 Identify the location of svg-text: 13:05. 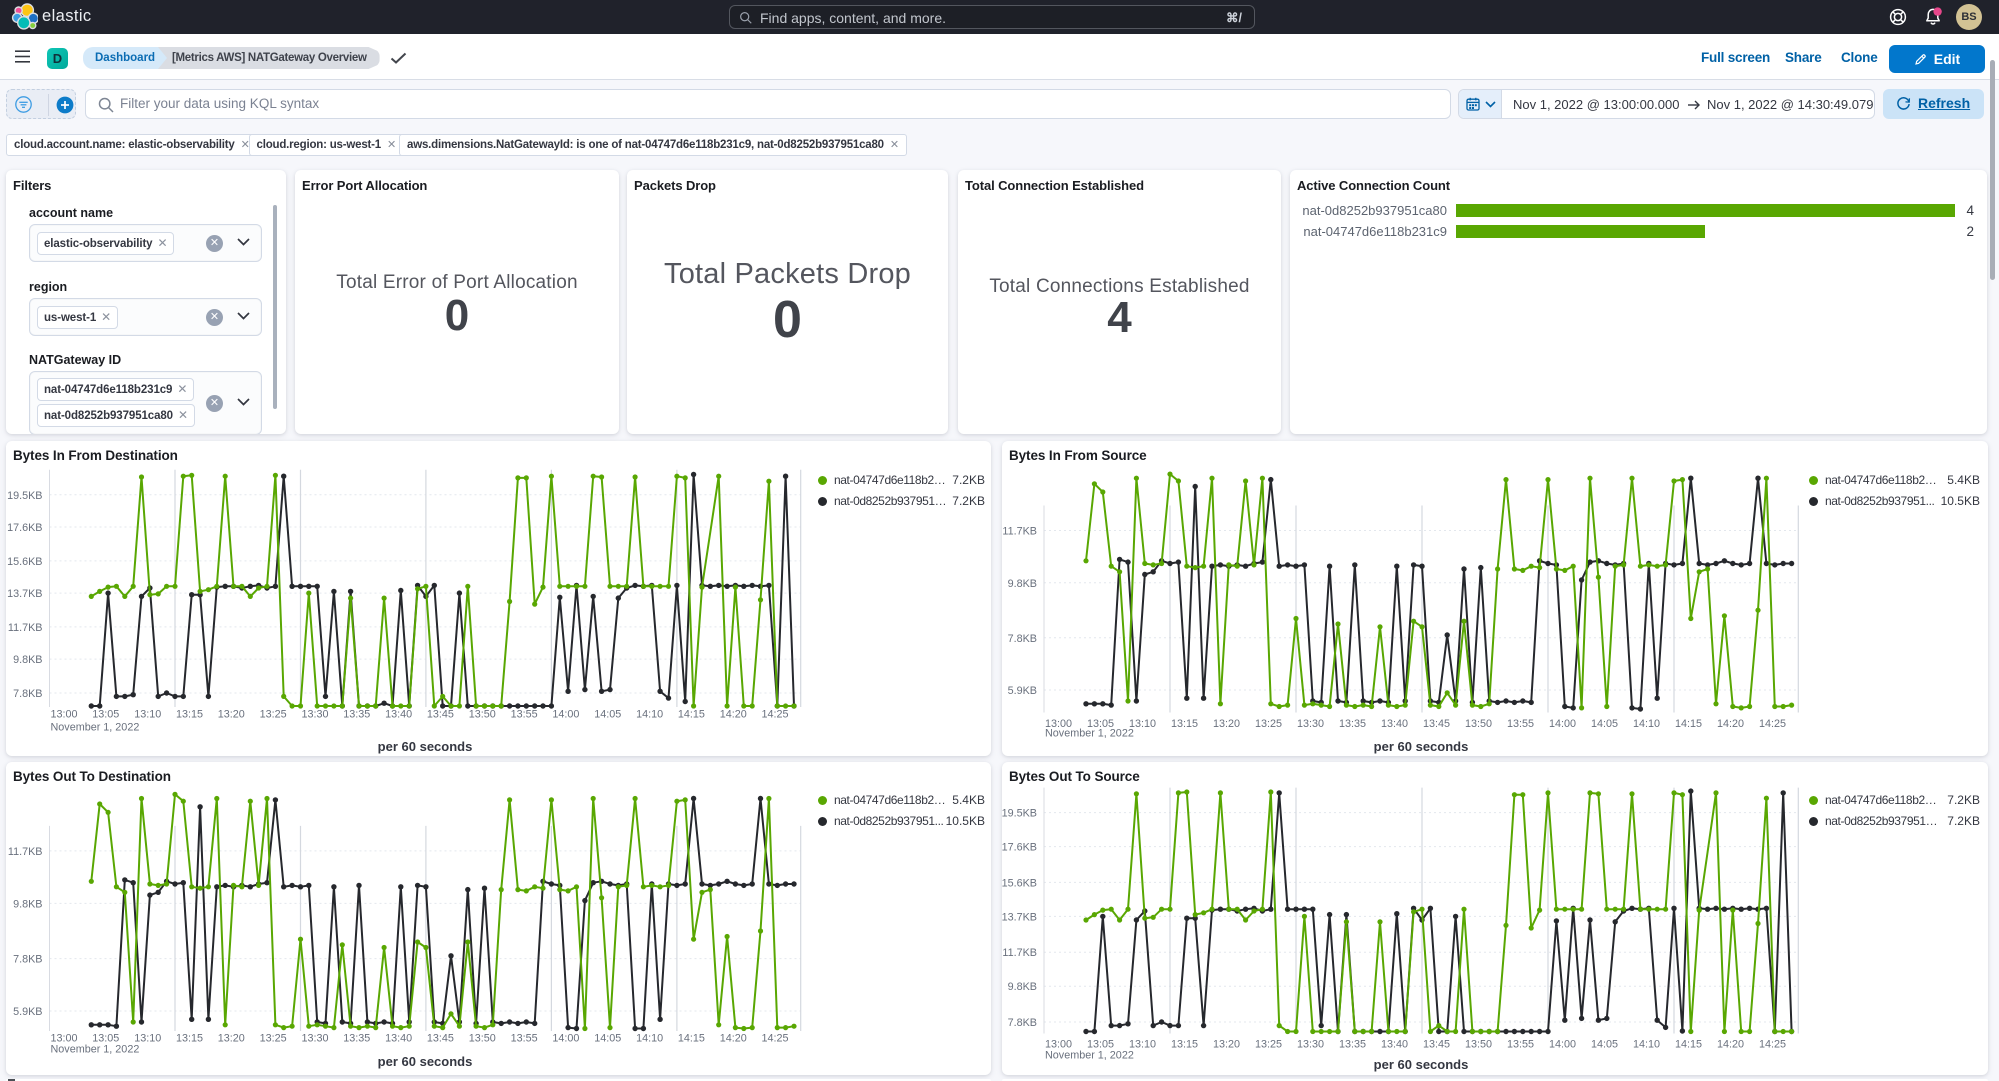
(105, 715).